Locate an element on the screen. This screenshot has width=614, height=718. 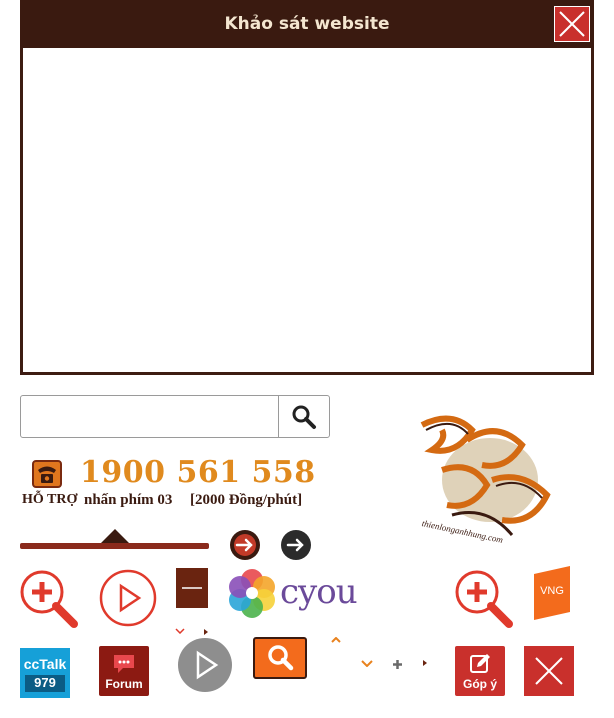
hotline-support-label: HỖ TRỢ is located at coordinates (50, 499).